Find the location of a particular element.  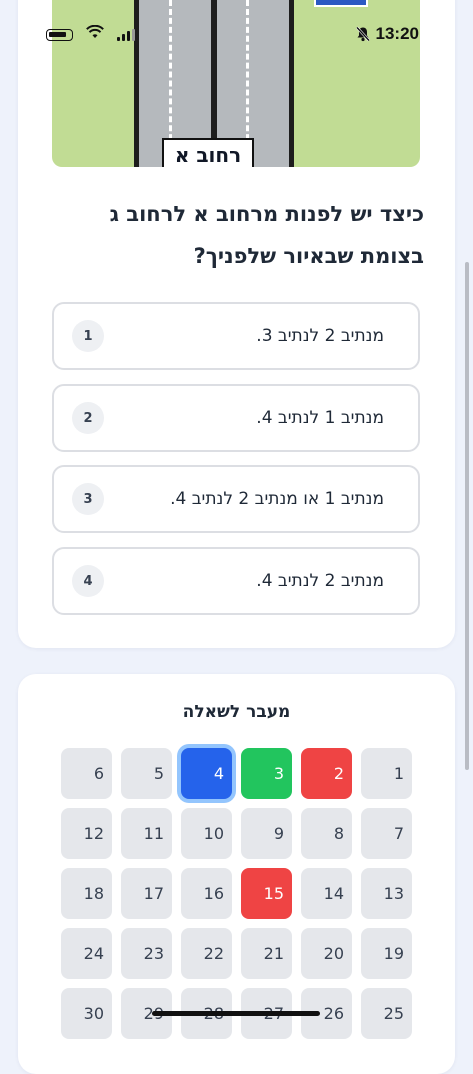

question-nav-button-12: 12 is located at coordinates (86, 833).